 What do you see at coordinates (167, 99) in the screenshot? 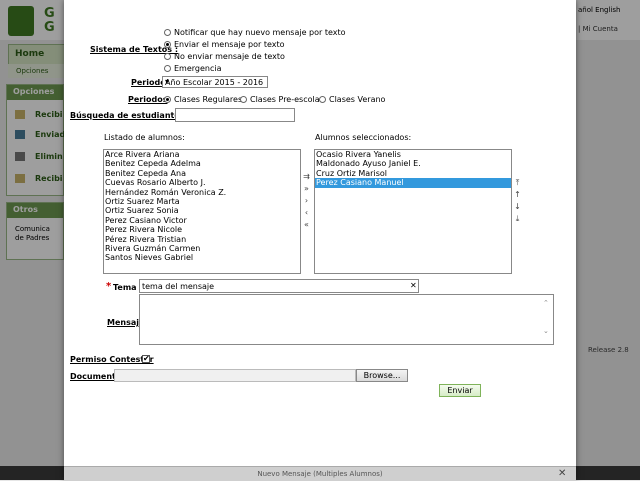
I see `periodos-radio-regulares` at bounding box center [167, 99].